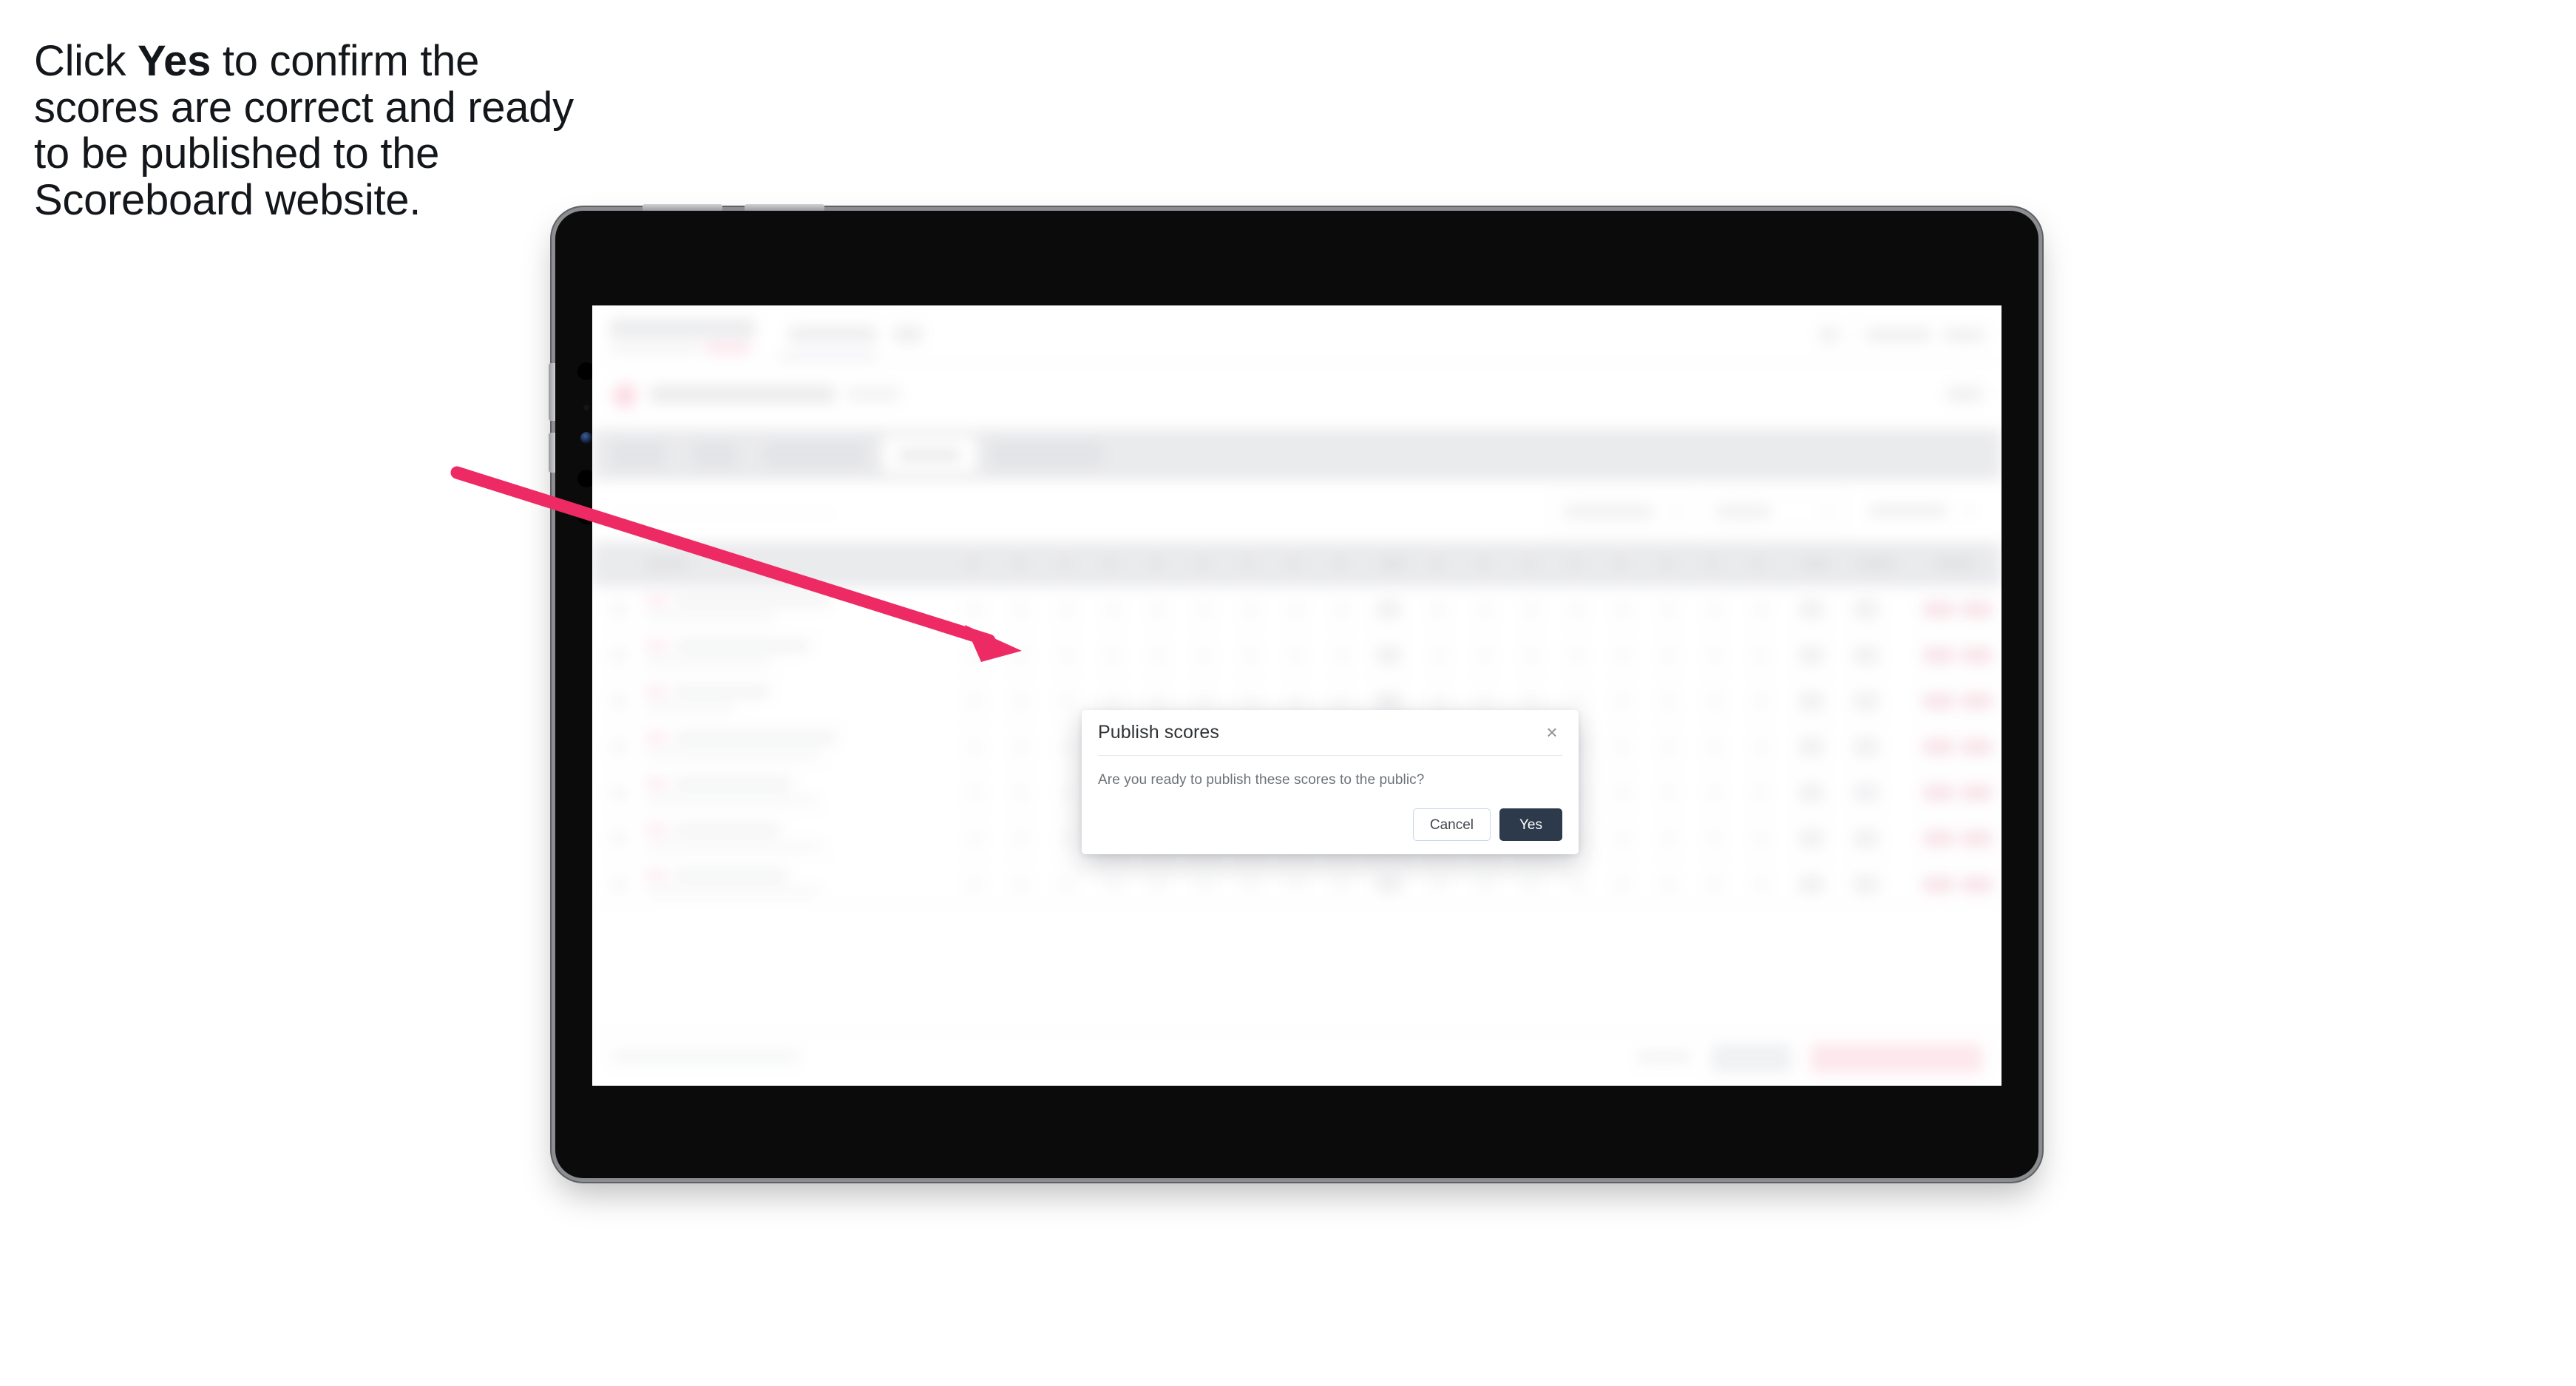 The height and width of the screenshot is (1386, 2576). Describe the element at coordinates (174, 61) in the screenshot. I see `caption-emphasis: Yes` at that location.